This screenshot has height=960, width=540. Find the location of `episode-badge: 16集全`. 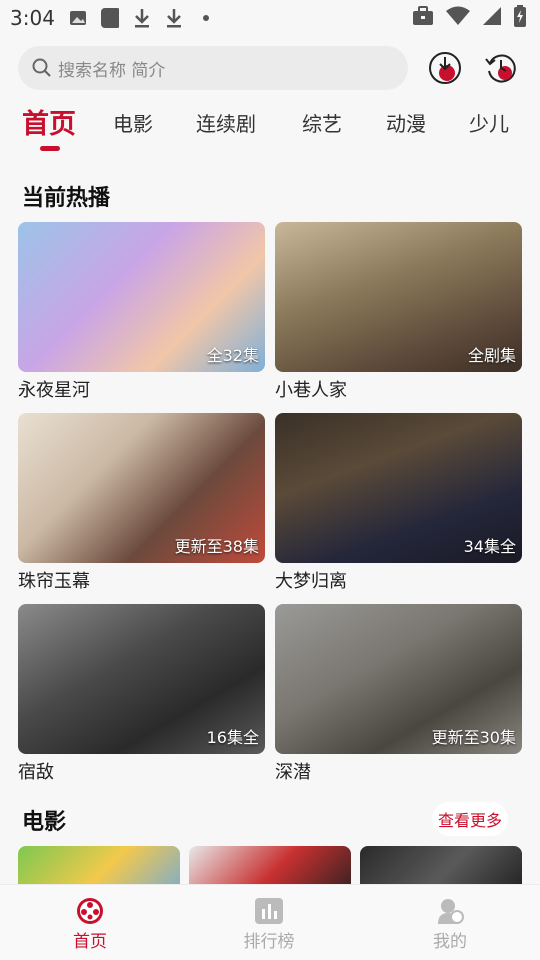

episode-badge: 16集全 is located at coordinates (232, 737).